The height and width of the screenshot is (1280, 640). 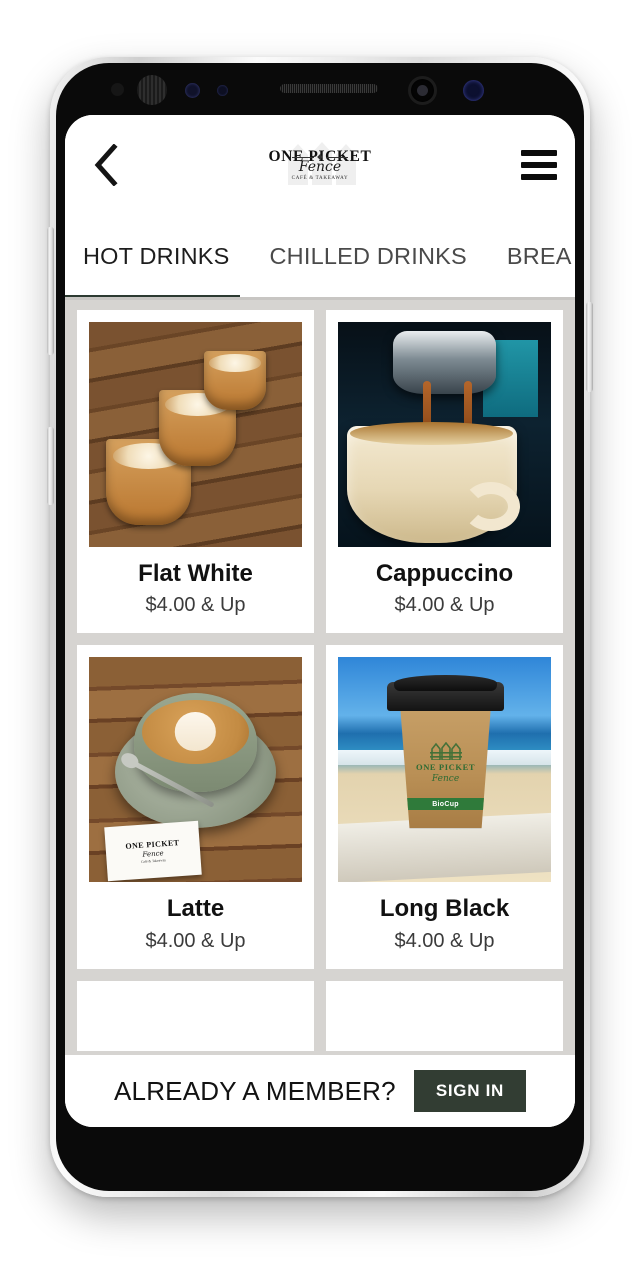 I want to click on tab-hot-drinks: HOT DRINKS, so click(x=158, y=256).